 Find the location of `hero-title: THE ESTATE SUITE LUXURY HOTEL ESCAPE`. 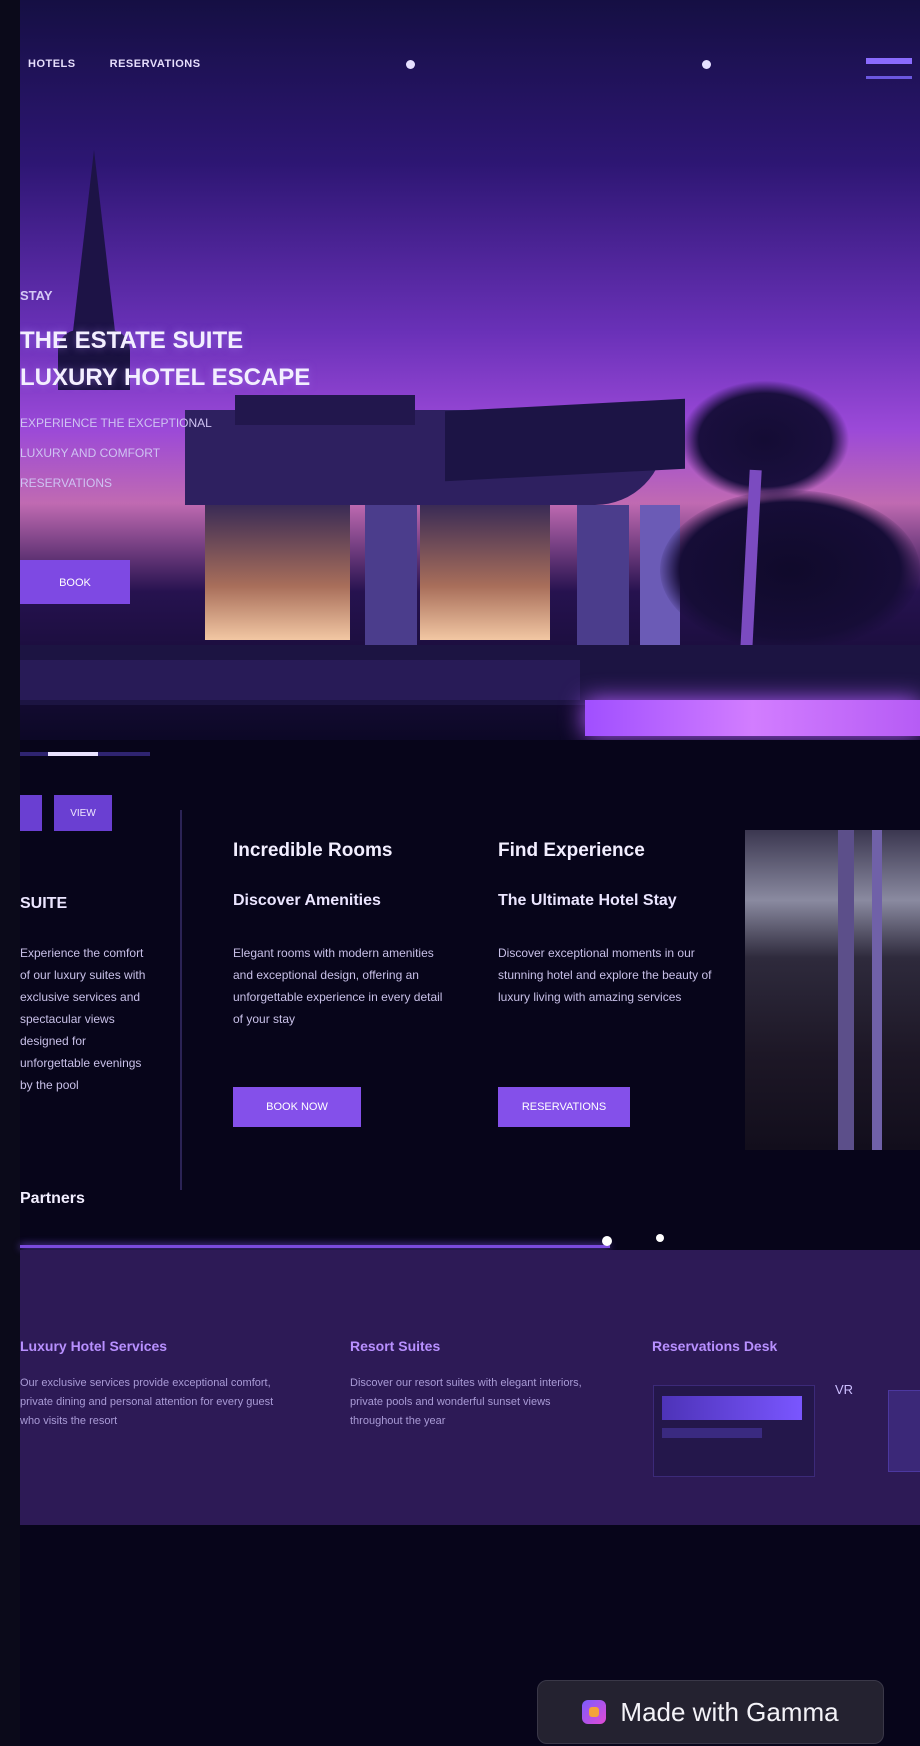

hero-title: THE ESTATE SUITE LUXURY HOTEL ESCAPE is located at coordinates (165, 359).